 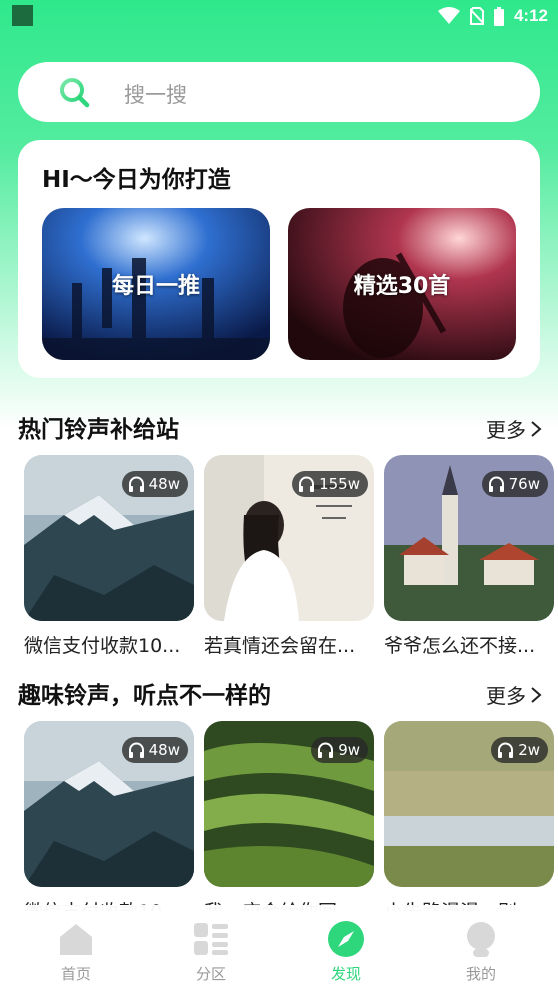 I want to click on play-count-badge: 76w, so click(x=514, y=484).